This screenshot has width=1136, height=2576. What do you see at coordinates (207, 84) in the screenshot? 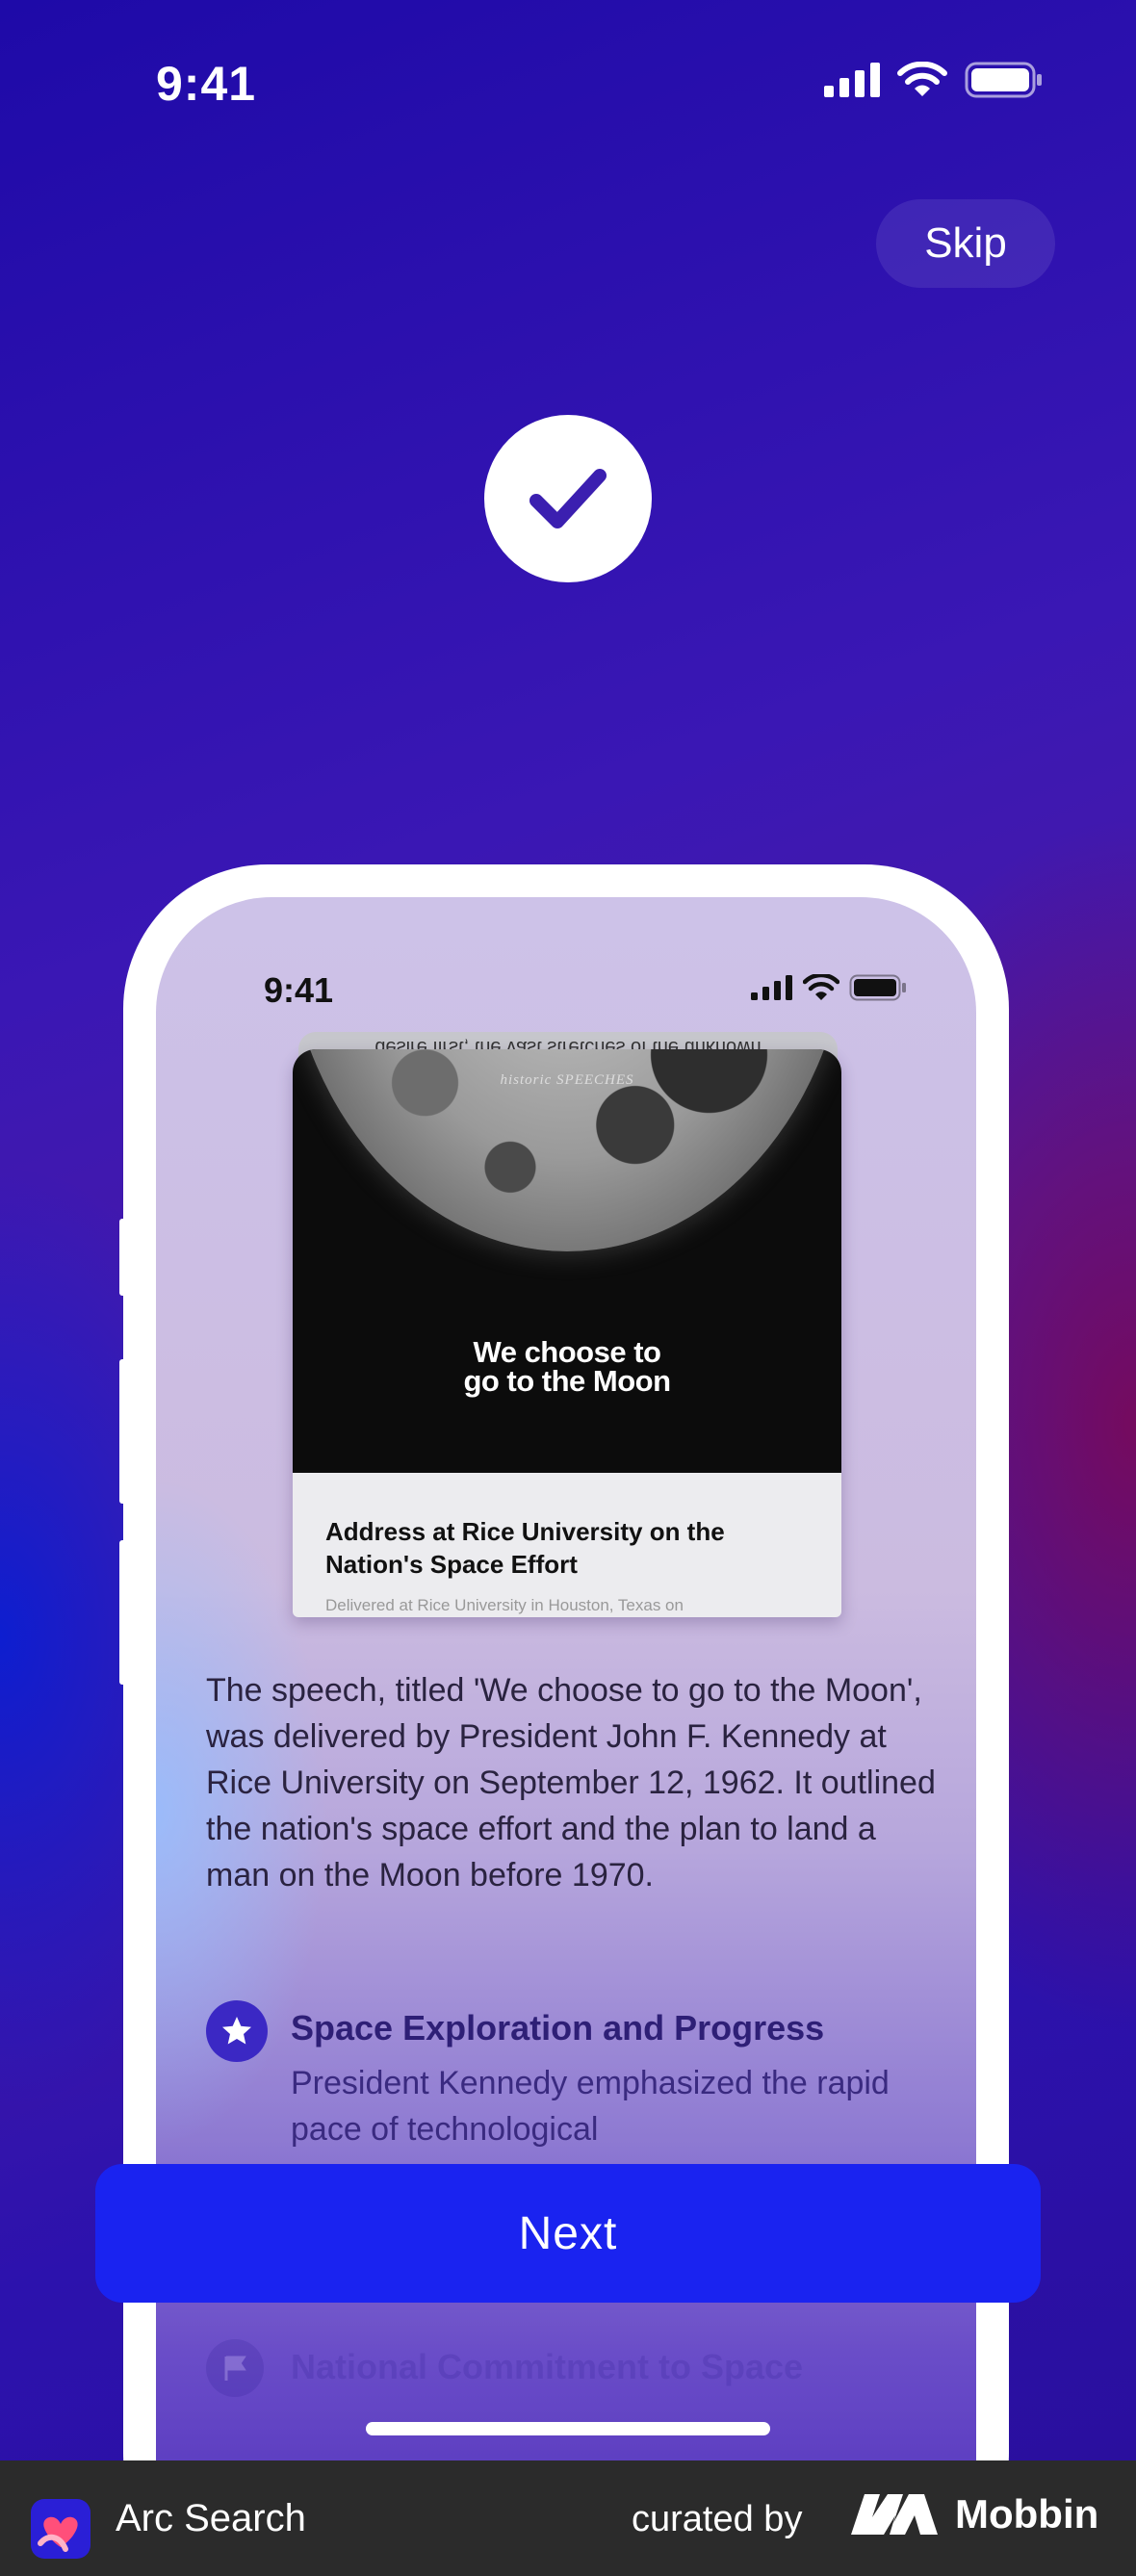
I see `status-time: 9:41` at bounding box center [207, 84].